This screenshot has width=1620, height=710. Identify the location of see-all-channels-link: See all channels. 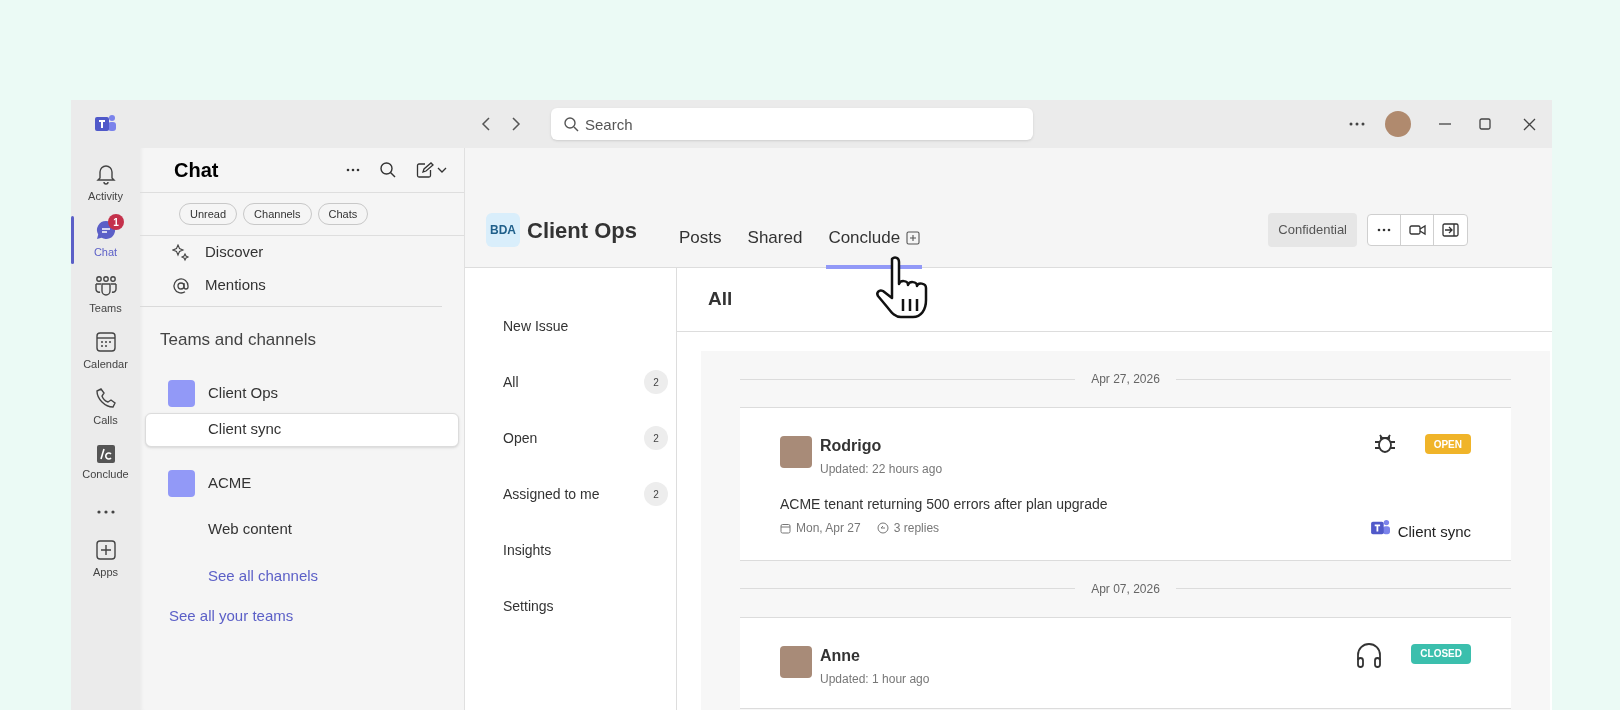
(229, 575).